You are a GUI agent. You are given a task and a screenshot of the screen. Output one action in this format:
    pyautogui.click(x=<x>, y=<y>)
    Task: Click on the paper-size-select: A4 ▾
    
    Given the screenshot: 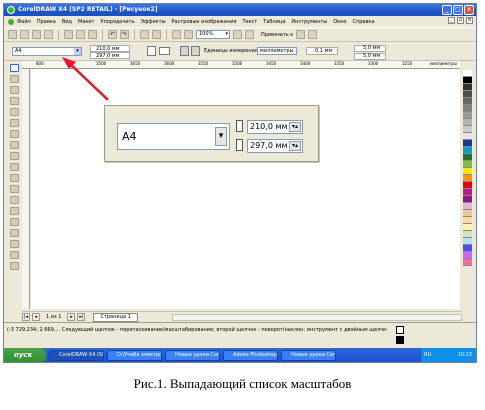 What is the action you would take?
    pyautogui.click(x=47, y=51)
    